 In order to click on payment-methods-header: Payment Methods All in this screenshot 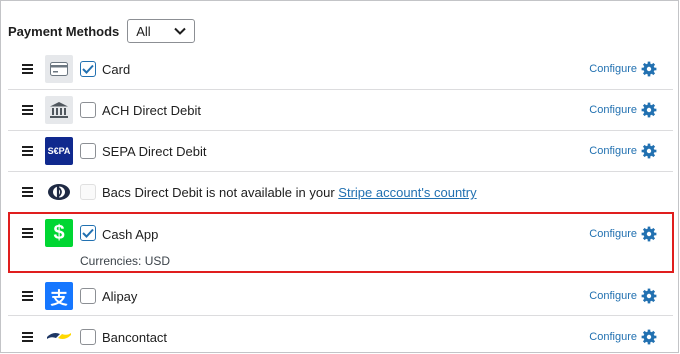, I will do `click(102, 31)`.